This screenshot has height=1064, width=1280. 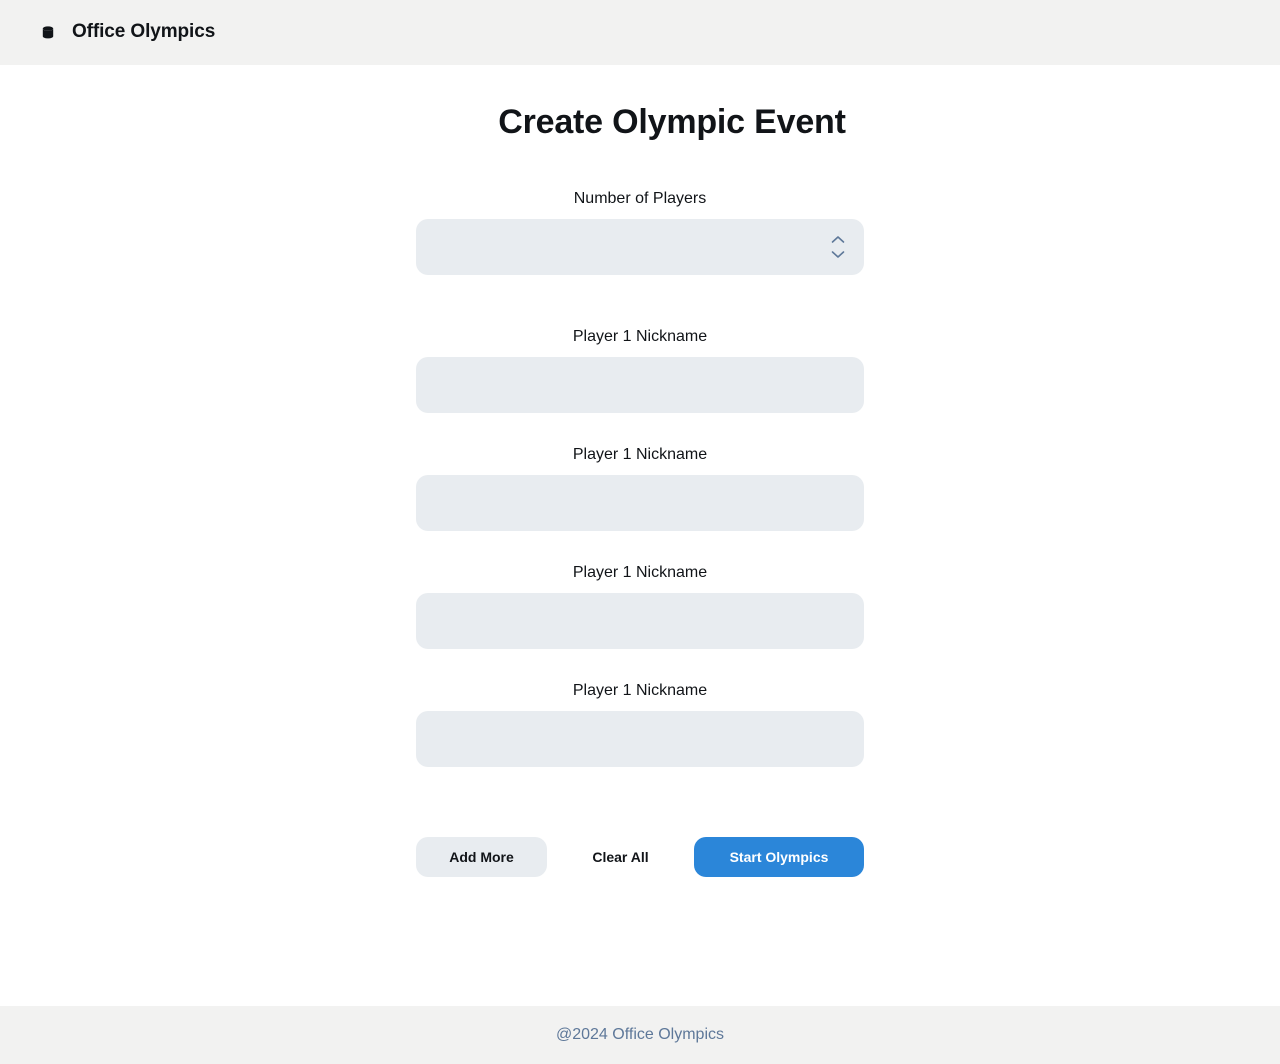 What do you see at coordinates (640, 198) in the screenshot?
I see `number-of-players-label: Number of Players` at bounding box center [640, 198].